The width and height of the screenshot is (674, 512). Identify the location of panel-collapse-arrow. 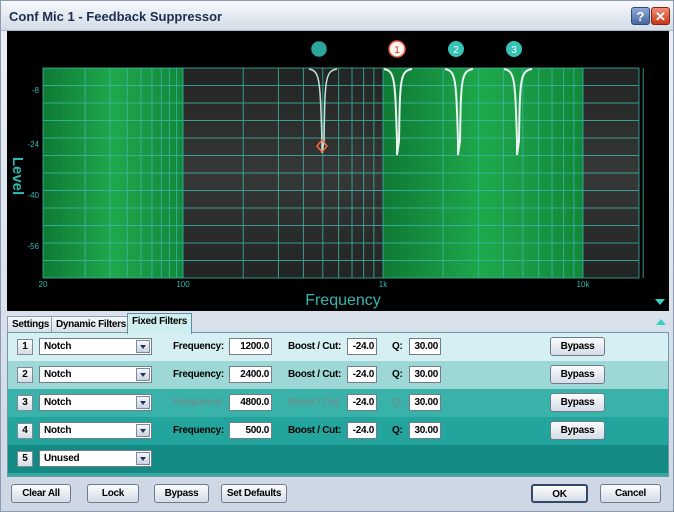
(661, 322).